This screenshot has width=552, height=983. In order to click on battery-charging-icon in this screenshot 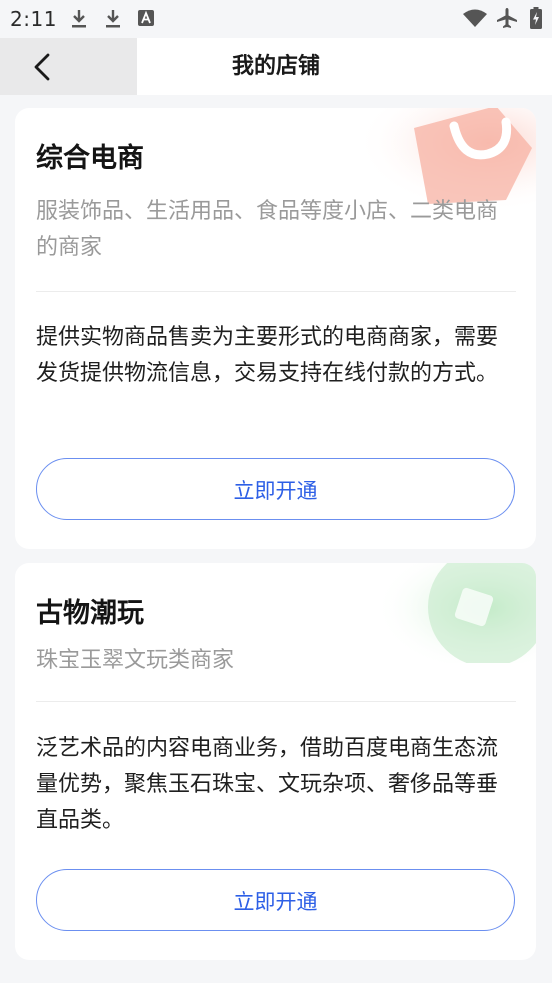, I will do `click(536, 20)`.